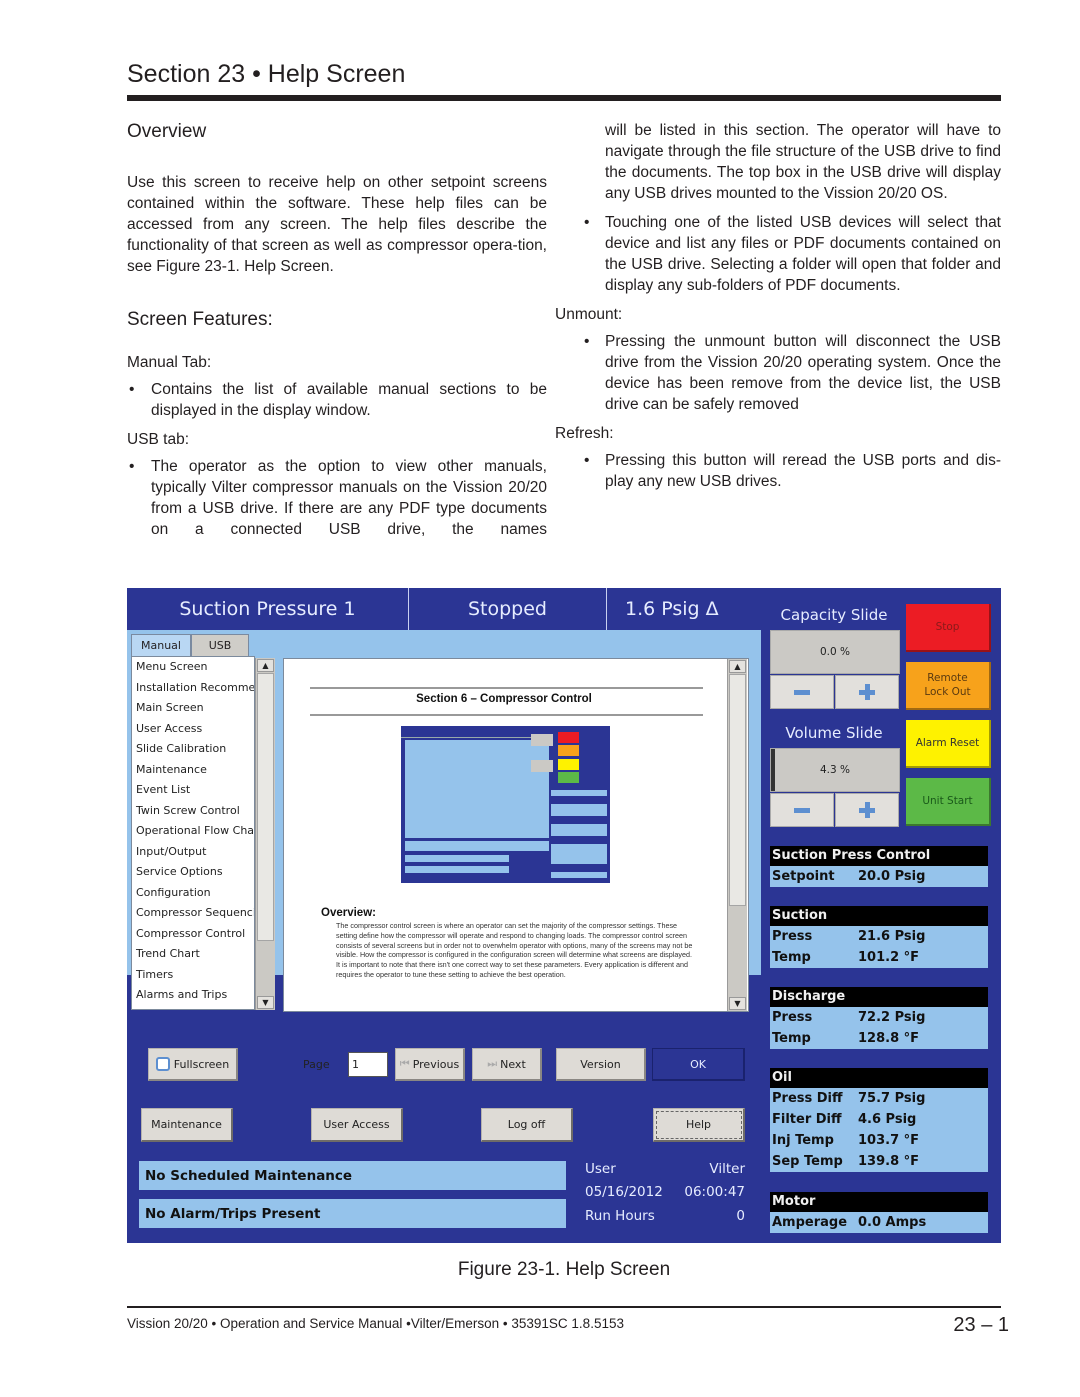  Describe the element at coordinates (807, 1161) in the screenshot. I see `oil-sep-temp-label: Sep Temp` at that location.